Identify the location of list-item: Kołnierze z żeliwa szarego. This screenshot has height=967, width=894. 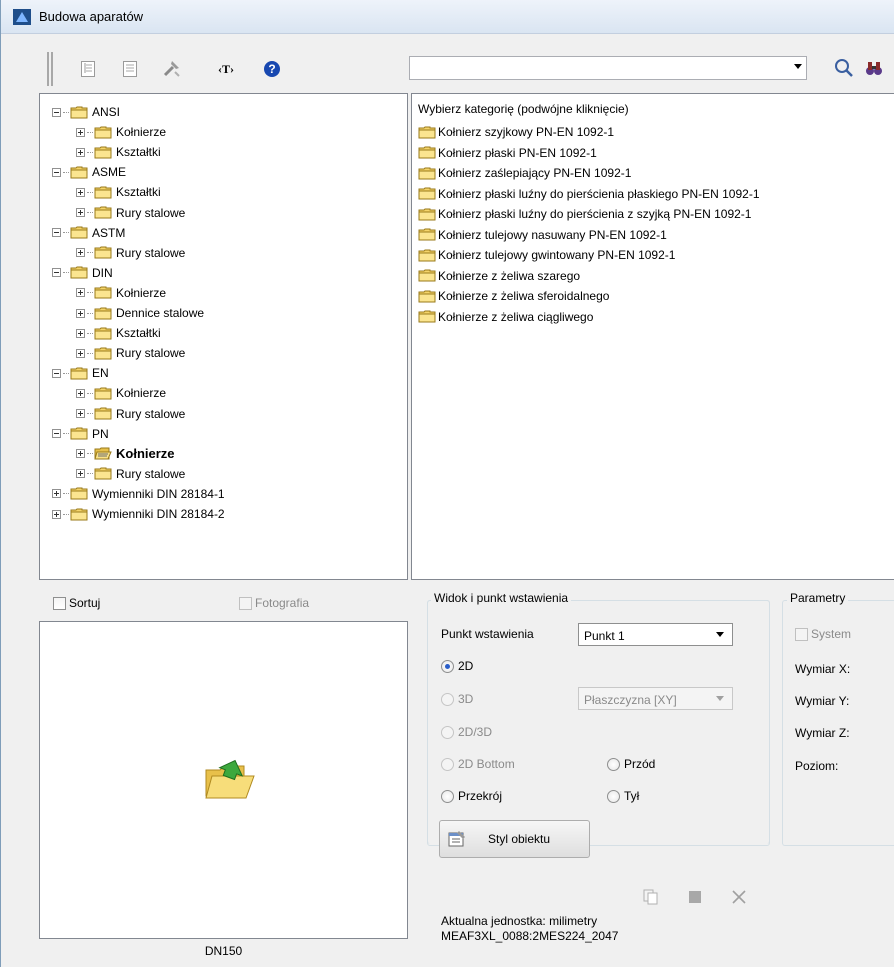
(499, 276).